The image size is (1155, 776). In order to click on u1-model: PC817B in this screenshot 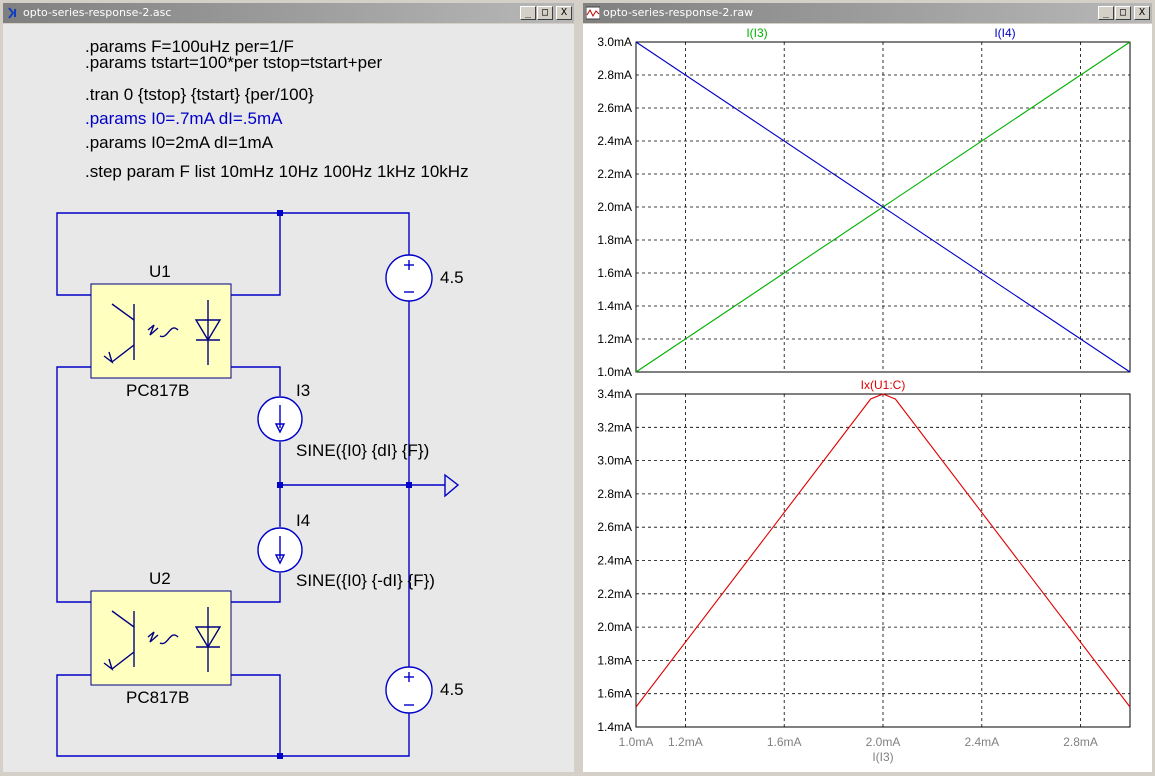, I will do `click(157, 390)`.